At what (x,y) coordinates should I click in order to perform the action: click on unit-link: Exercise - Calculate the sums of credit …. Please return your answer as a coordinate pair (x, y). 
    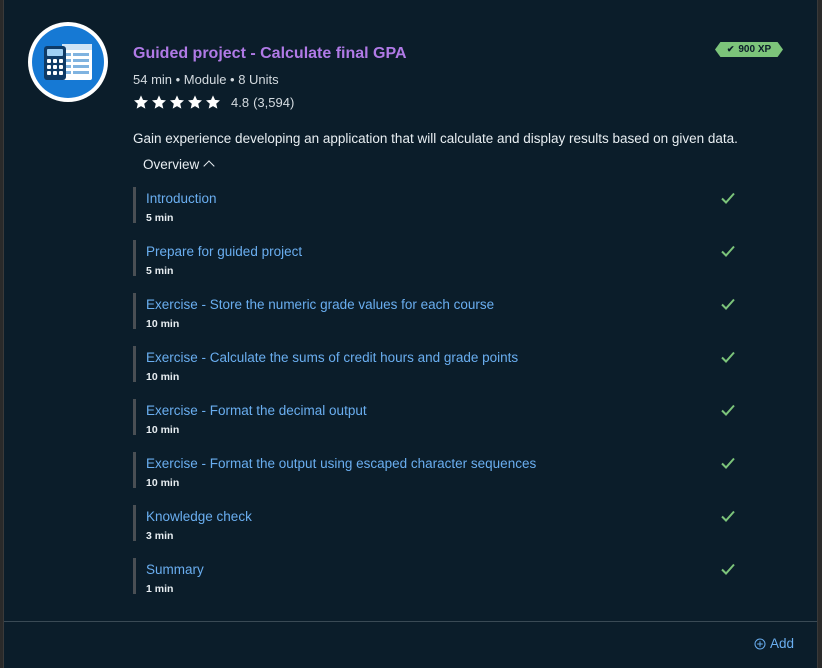
    Looking at the image, I should click on (332, 357).